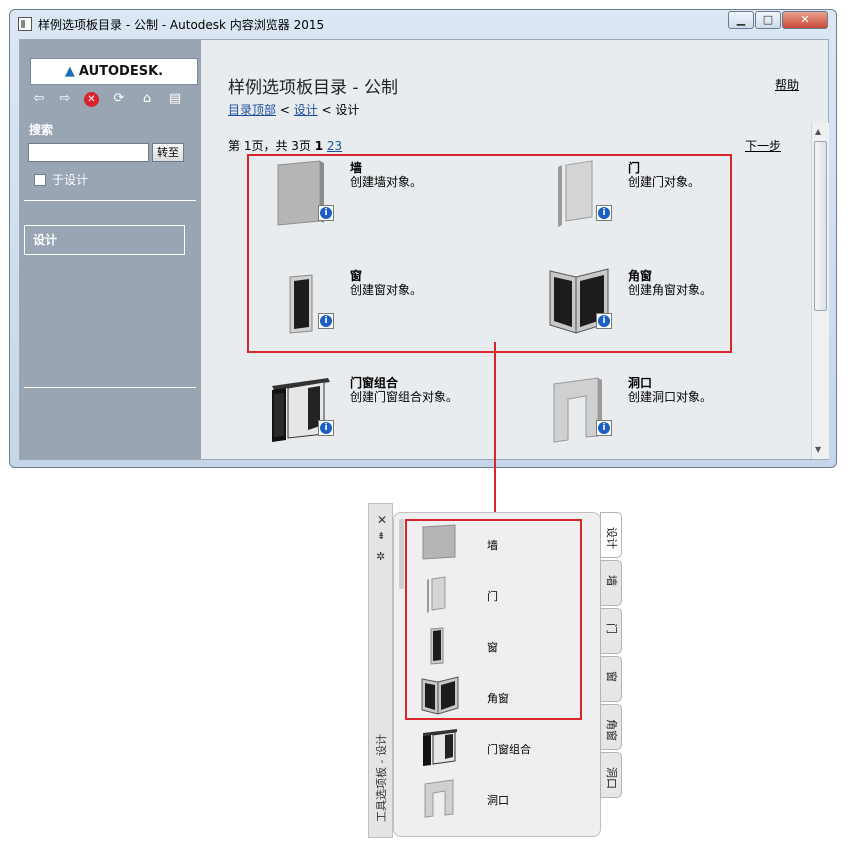  I want to click on print-icon: ▤, so click(175, 99).